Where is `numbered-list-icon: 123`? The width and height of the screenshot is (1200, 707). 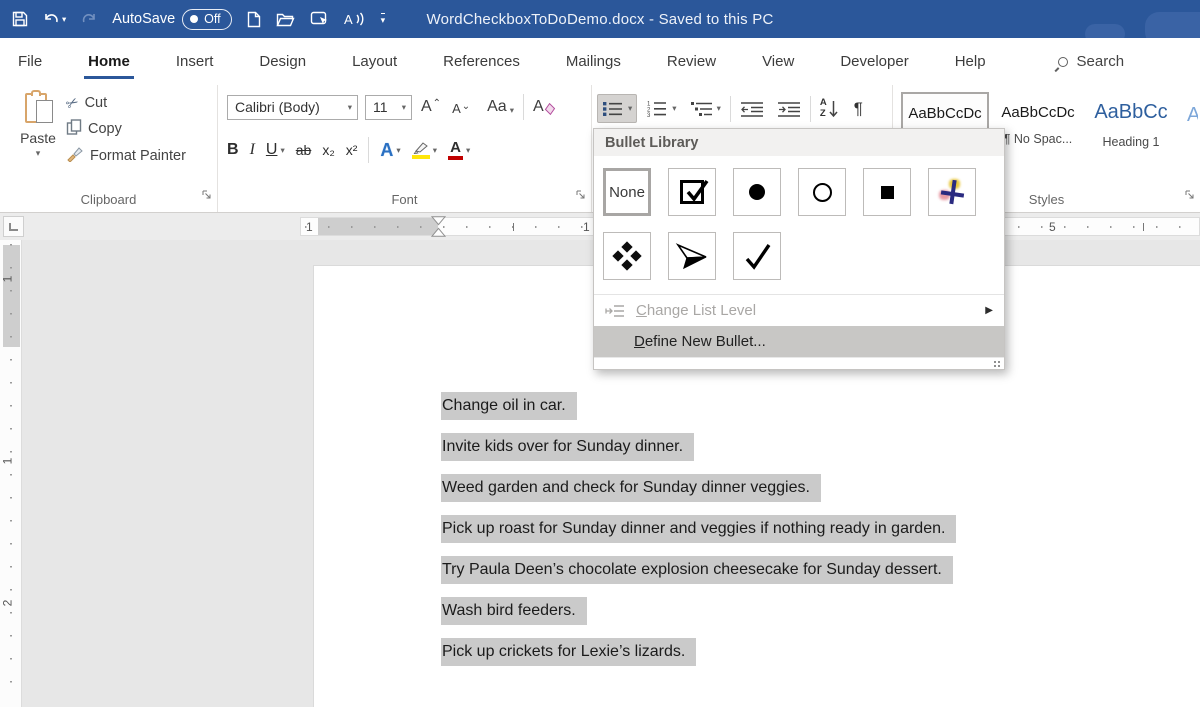 numbered-list-icon: 123 is located at coordinates (657, 109).